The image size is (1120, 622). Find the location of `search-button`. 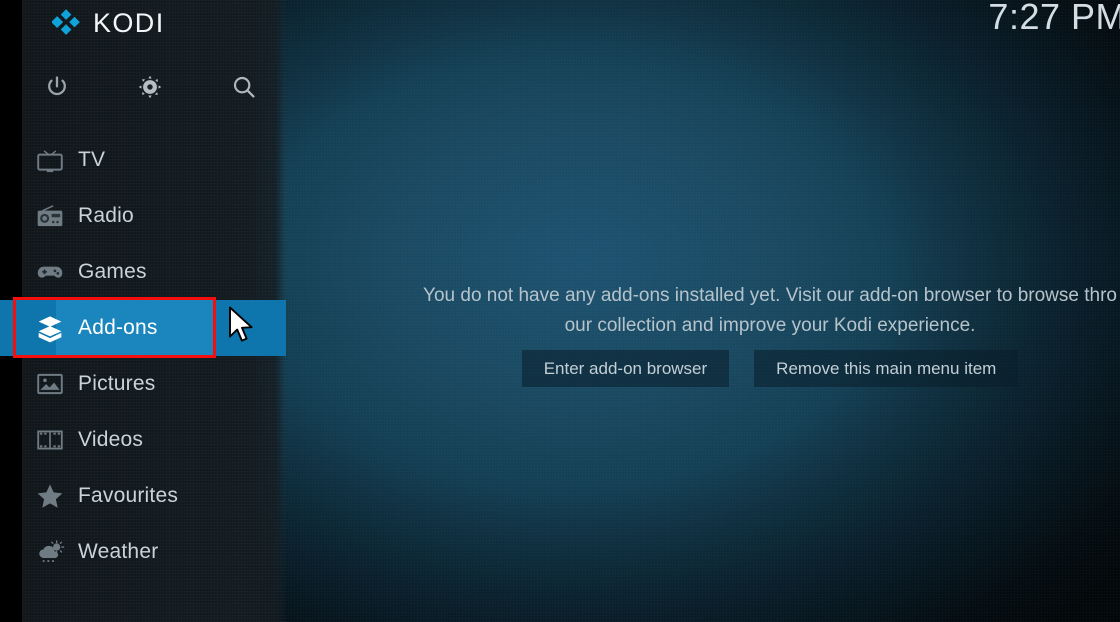

search-button is located at coordinates (244, 87).